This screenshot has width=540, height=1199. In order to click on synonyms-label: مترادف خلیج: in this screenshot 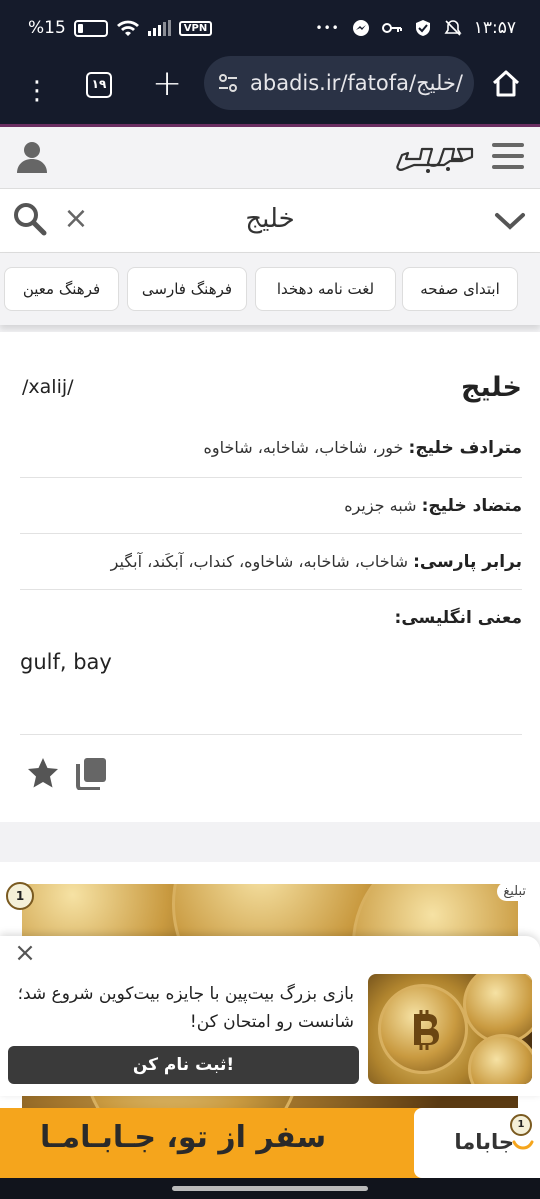, I will do `click(465, 448)`.